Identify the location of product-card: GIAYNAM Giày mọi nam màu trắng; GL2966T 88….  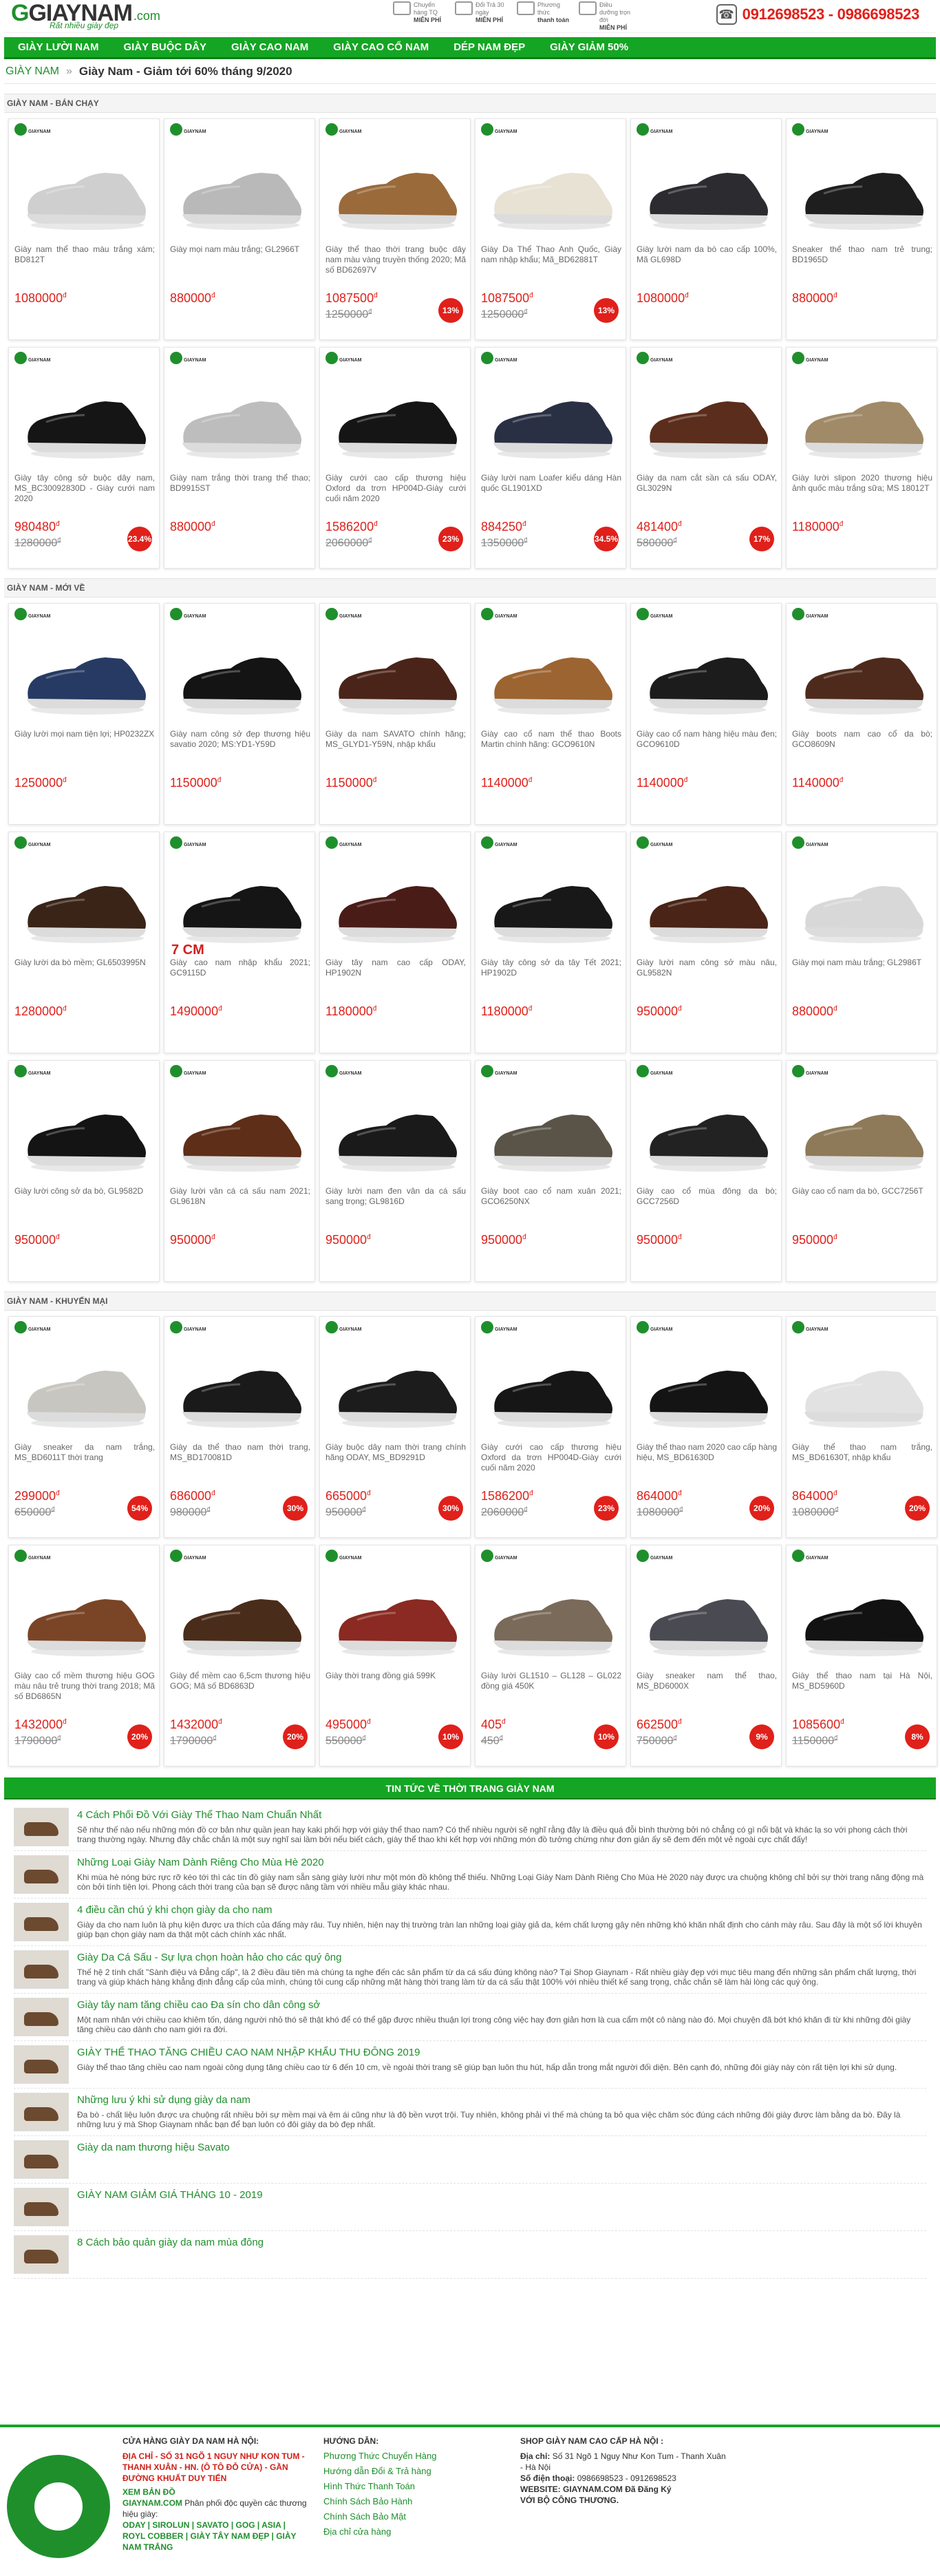
(239, 229).